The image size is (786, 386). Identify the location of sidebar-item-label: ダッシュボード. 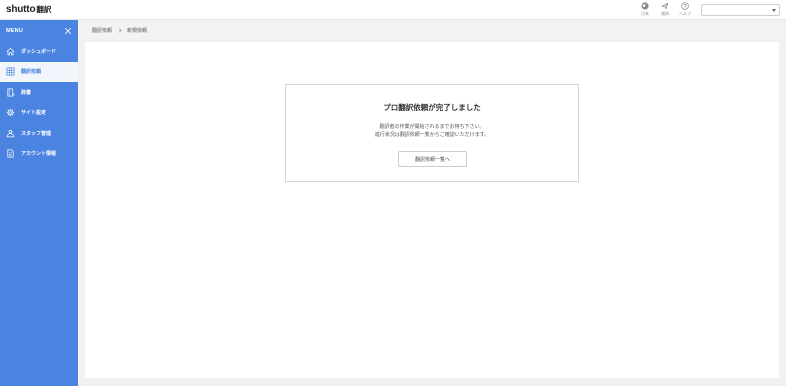
(39, 51).